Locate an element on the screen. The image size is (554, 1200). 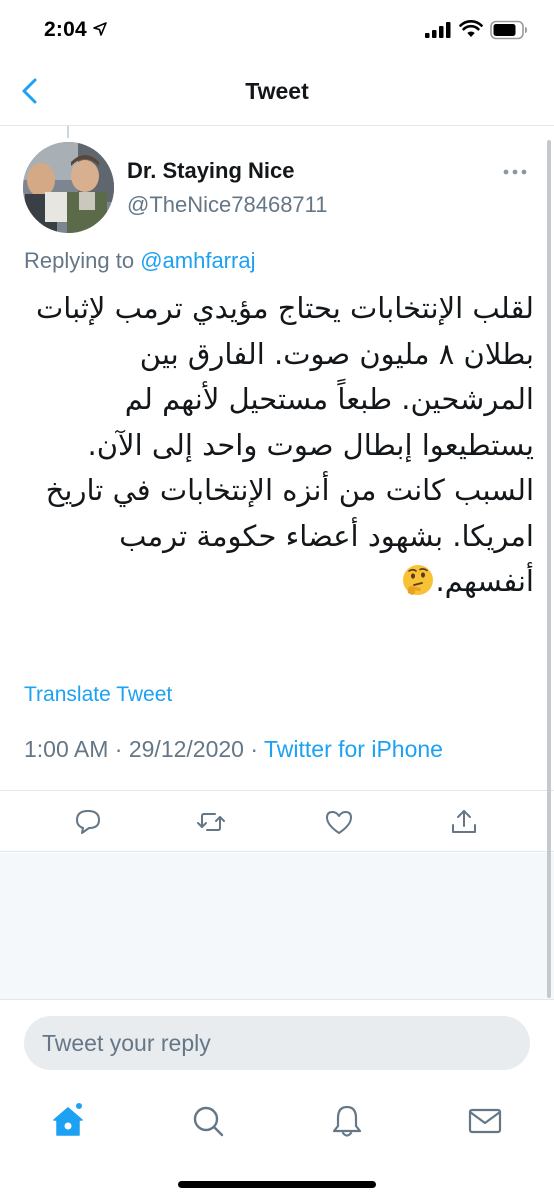
reply-mention-link: @amhfarraj is located at coordinates (197, 260).